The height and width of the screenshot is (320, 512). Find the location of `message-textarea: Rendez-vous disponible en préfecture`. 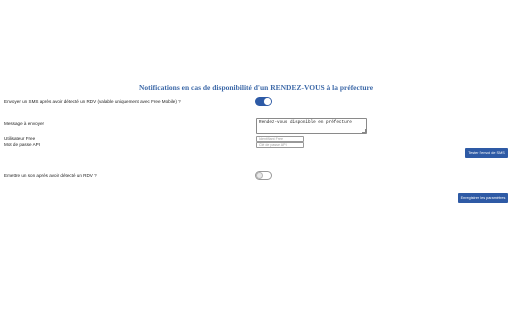

message-textarea: Rendez-vous disponible en préfecture is located at coordinates (311, 126).